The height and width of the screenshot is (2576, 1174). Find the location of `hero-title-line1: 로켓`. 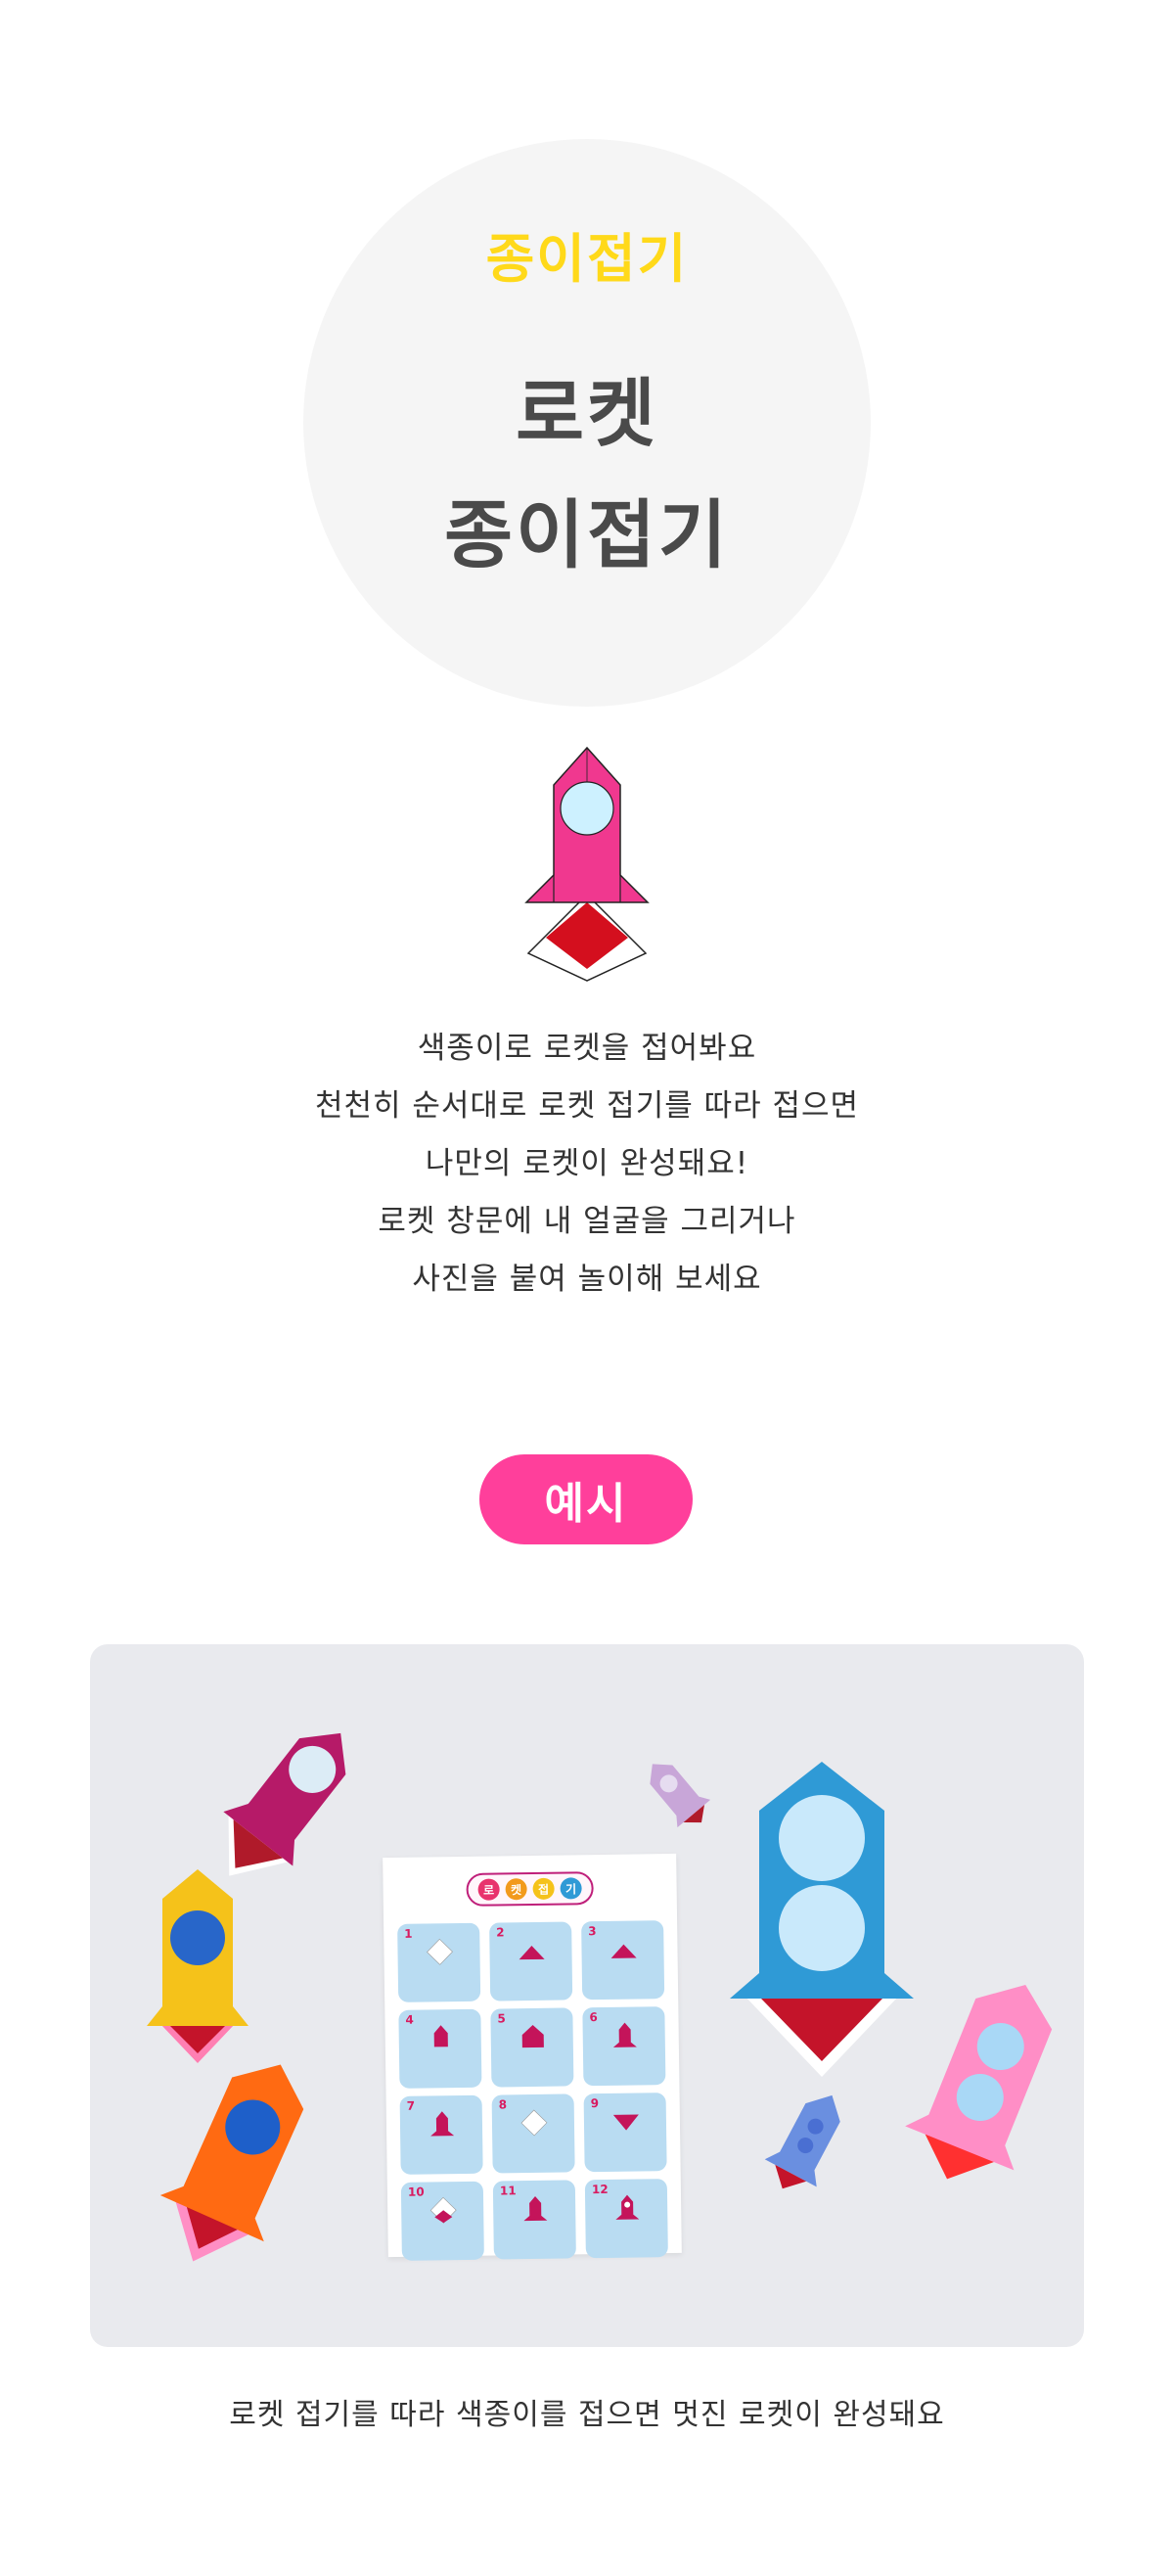

hero-title-line1: 로켓 is located at coordinates (587, 413).